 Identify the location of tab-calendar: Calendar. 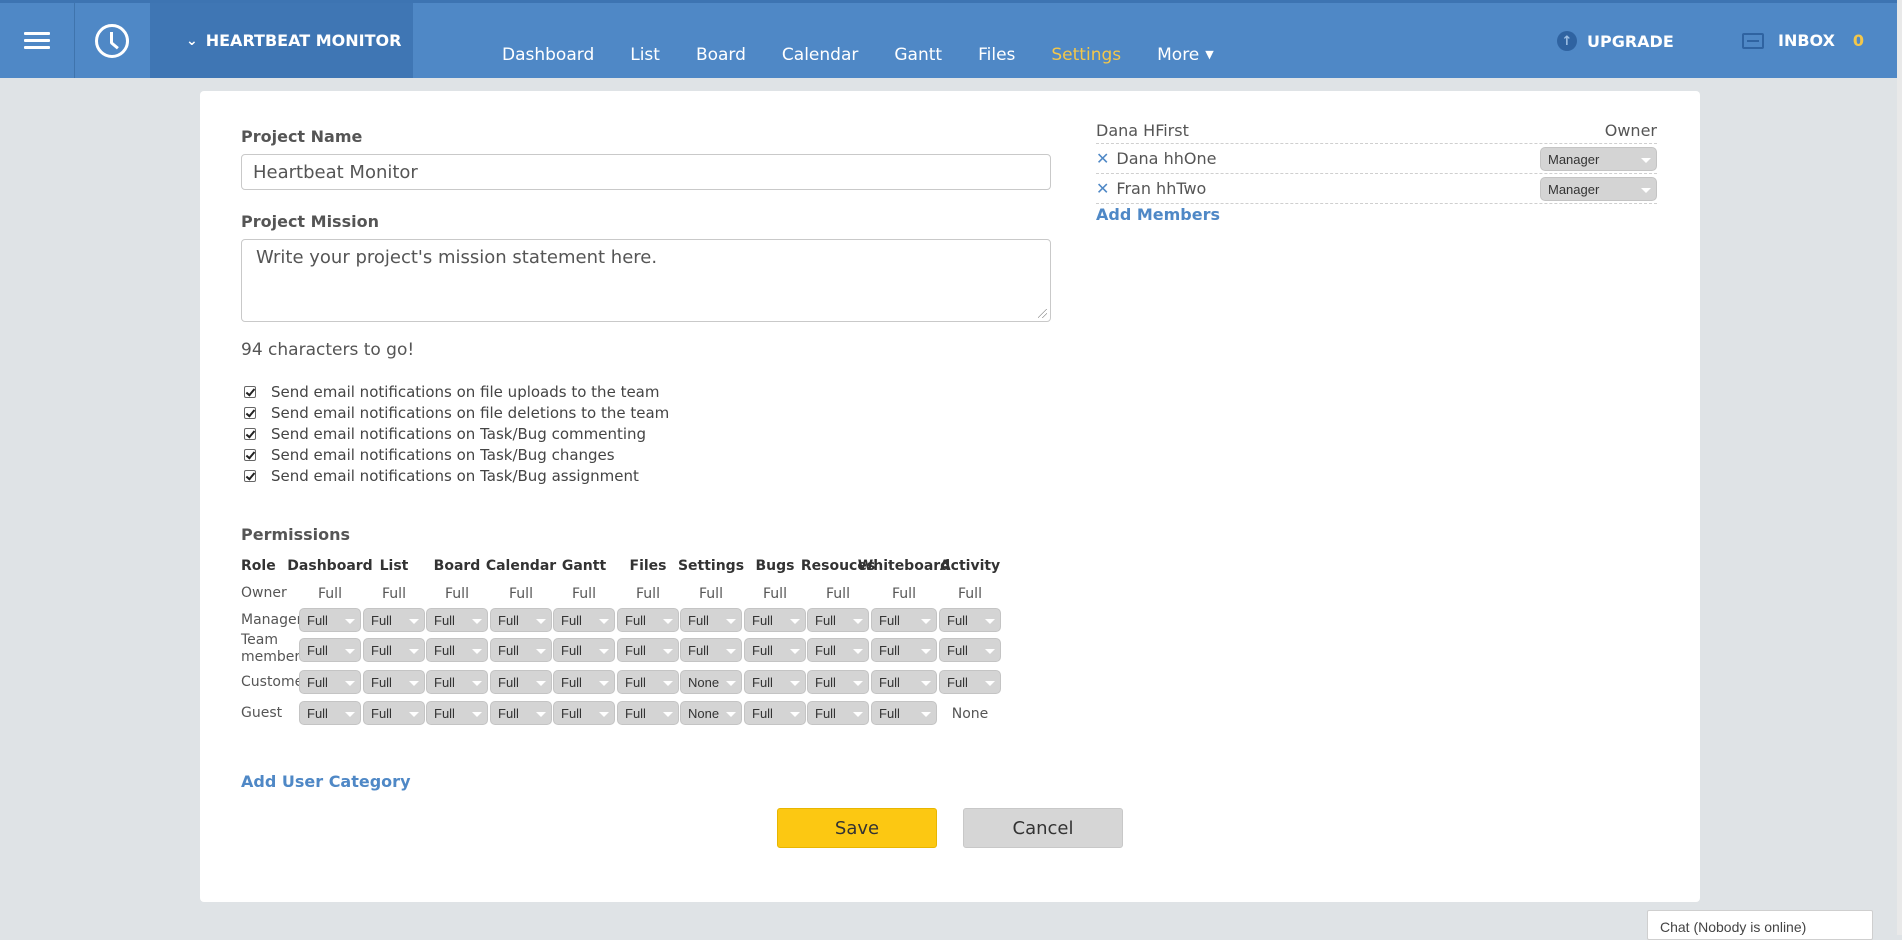
(820, 41).